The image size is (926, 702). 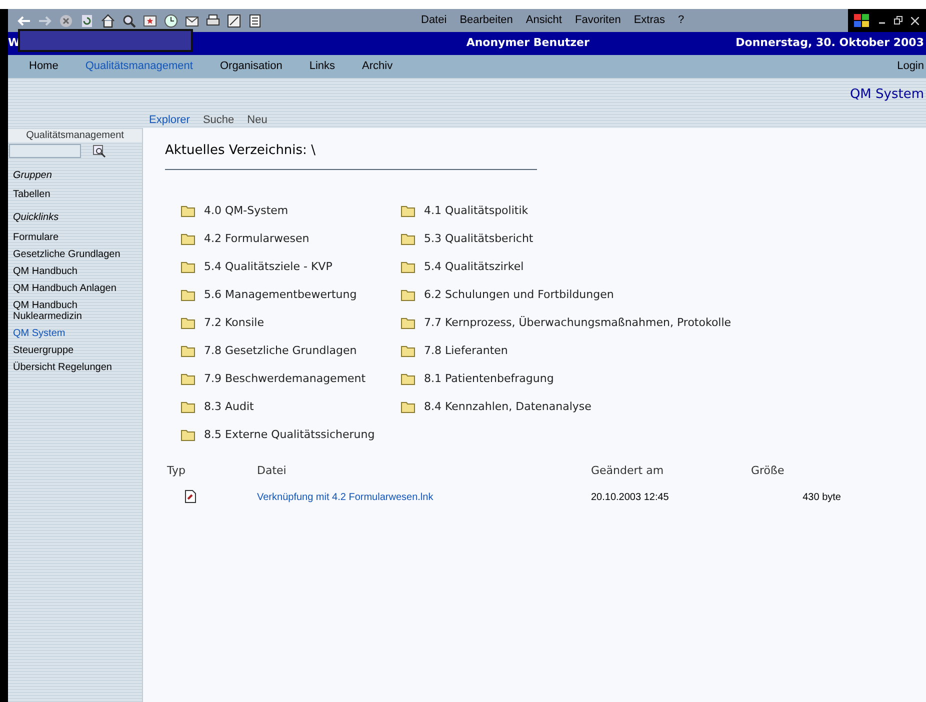 What do you see at coordinates (255, 20) in the screenshot?
I see `document-icon` at bounding box center [255, 20].